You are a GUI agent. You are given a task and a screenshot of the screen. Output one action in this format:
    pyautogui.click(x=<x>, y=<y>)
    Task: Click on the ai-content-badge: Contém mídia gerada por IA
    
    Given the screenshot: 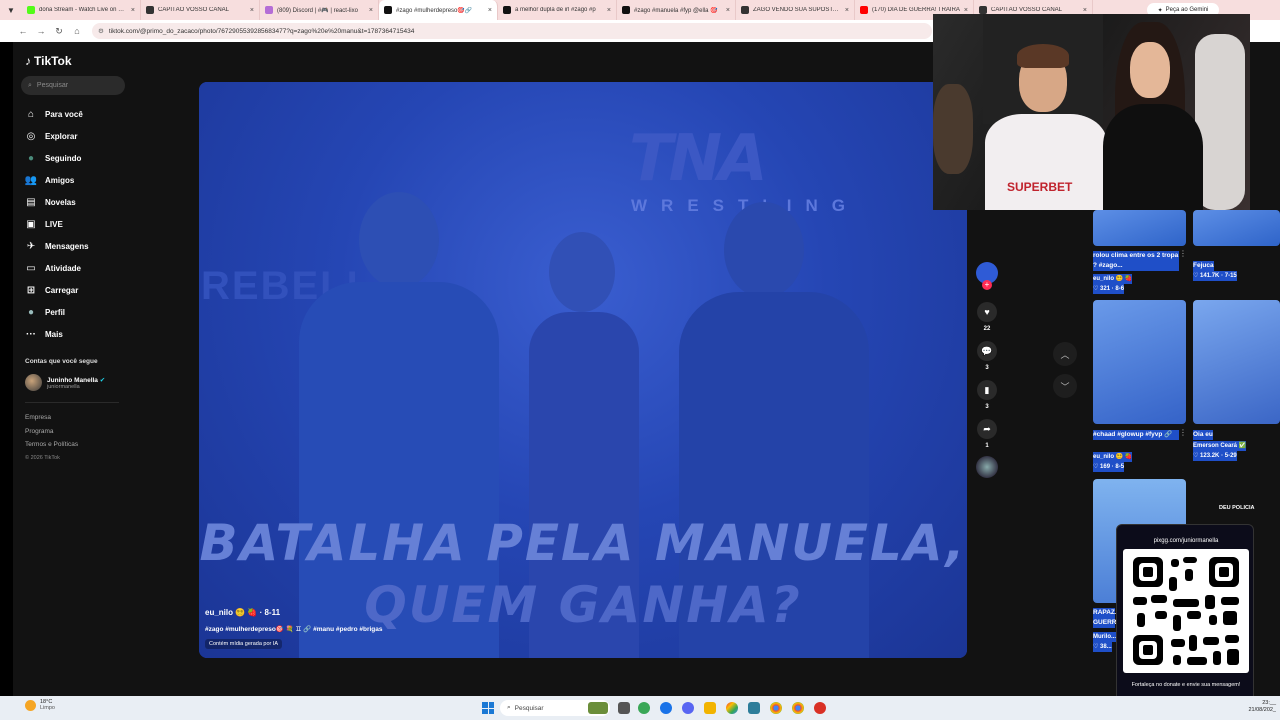 What is the action you would take?
    pyautogui.click(x=244, y=644)
    